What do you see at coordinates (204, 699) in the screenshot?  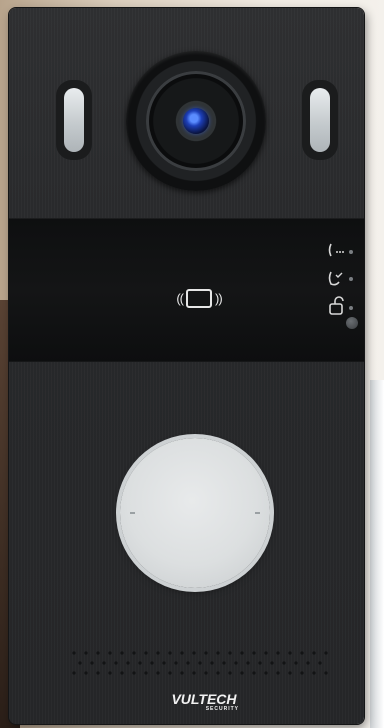 I see `brand-name: VULTECH` at bounding box center [204, 699].